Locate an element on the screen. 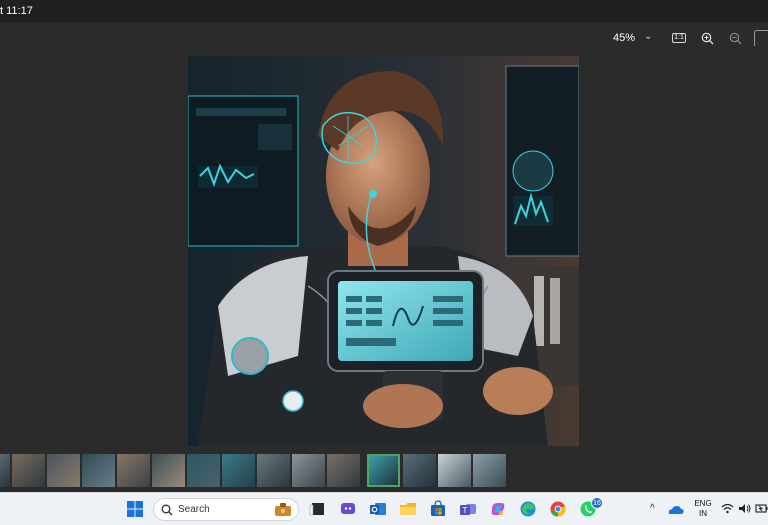  window-title: t 11:17 is located at coordinates (16, 11).